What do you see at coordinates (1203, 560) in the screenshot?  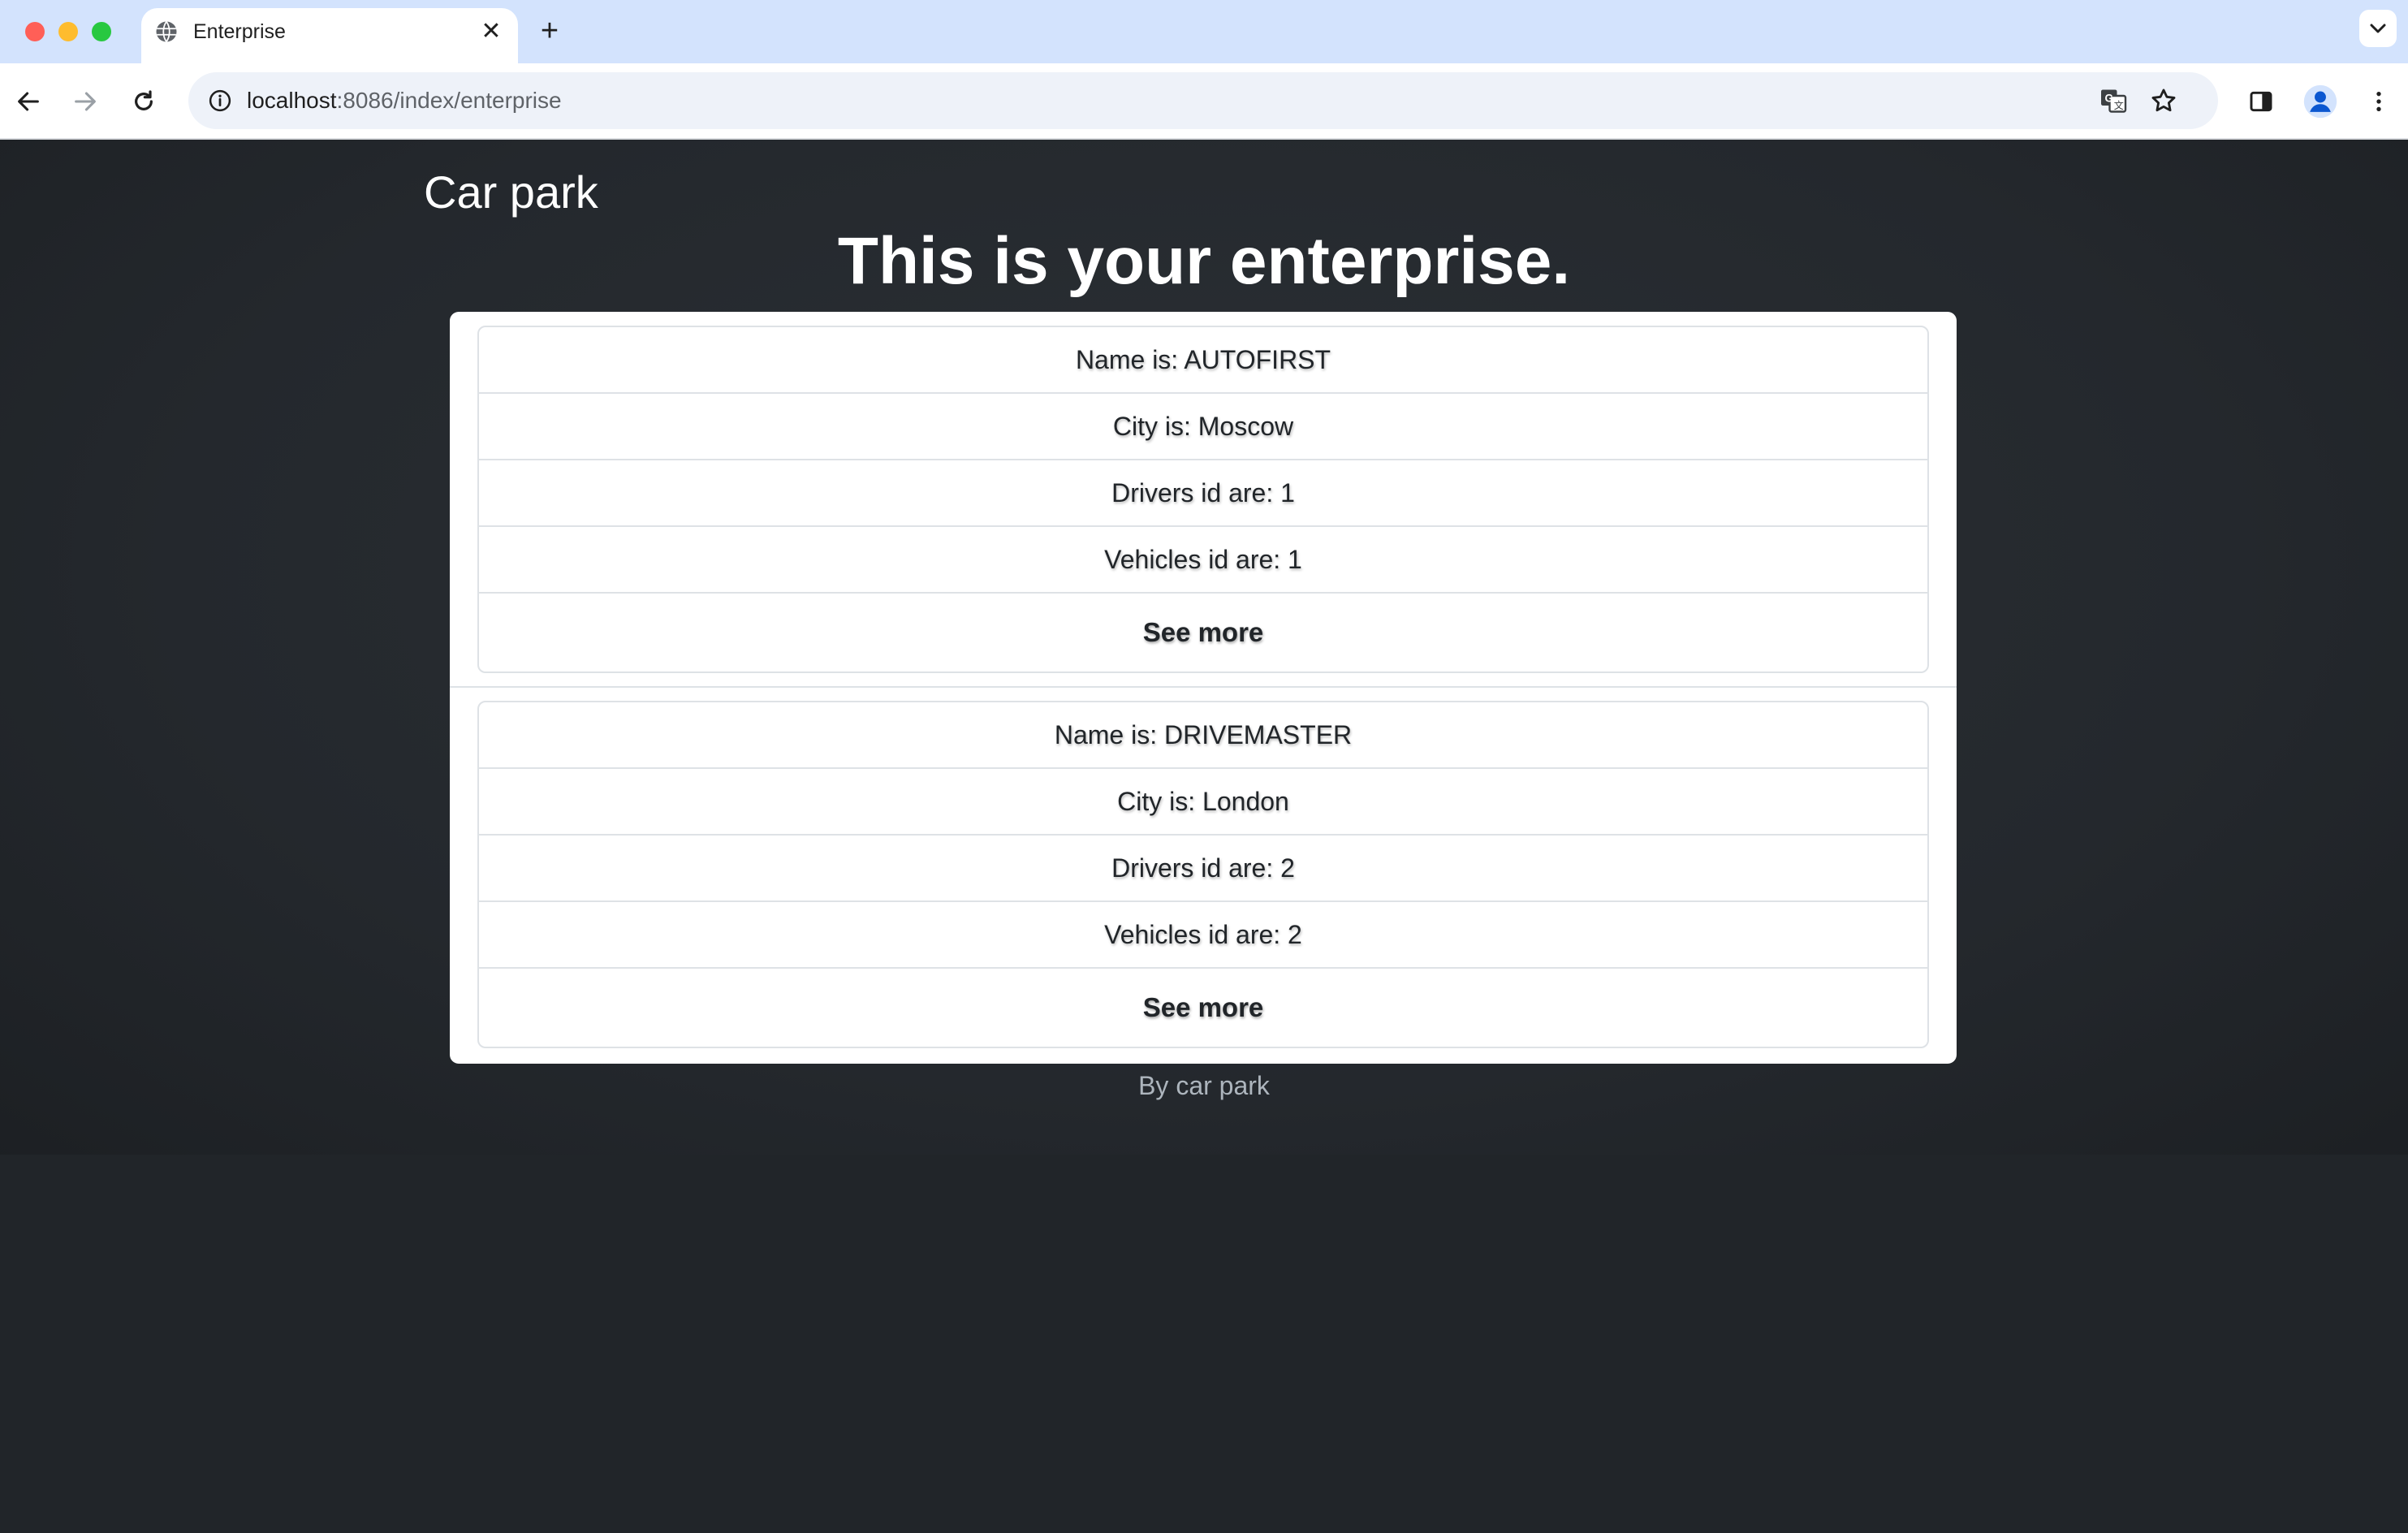 I see `enterprise-vehicles: Vehicles id are: 1` at bounding box center [1203, 560].